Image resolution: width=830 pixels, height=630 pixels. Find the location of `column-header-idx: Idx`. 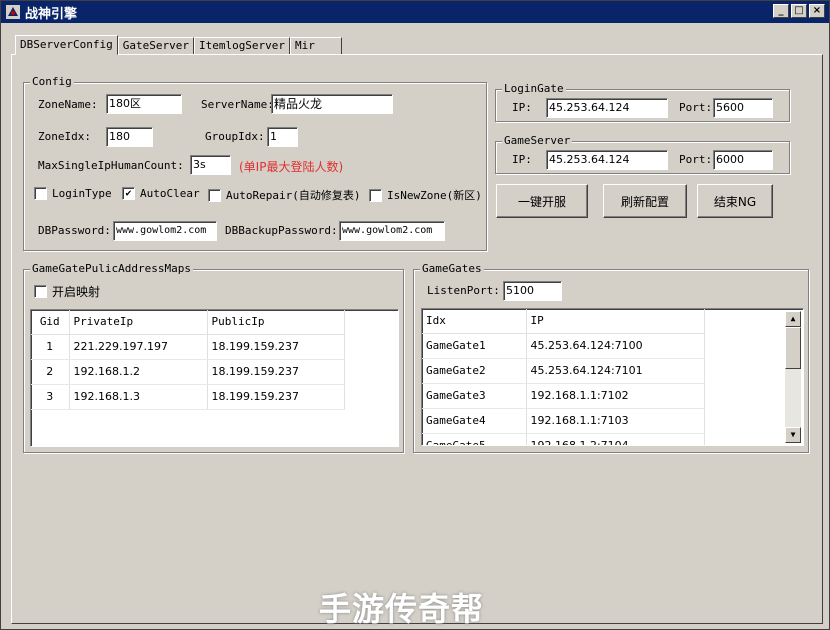

column-header-idx: Idx is located at coordinates (474, 321).